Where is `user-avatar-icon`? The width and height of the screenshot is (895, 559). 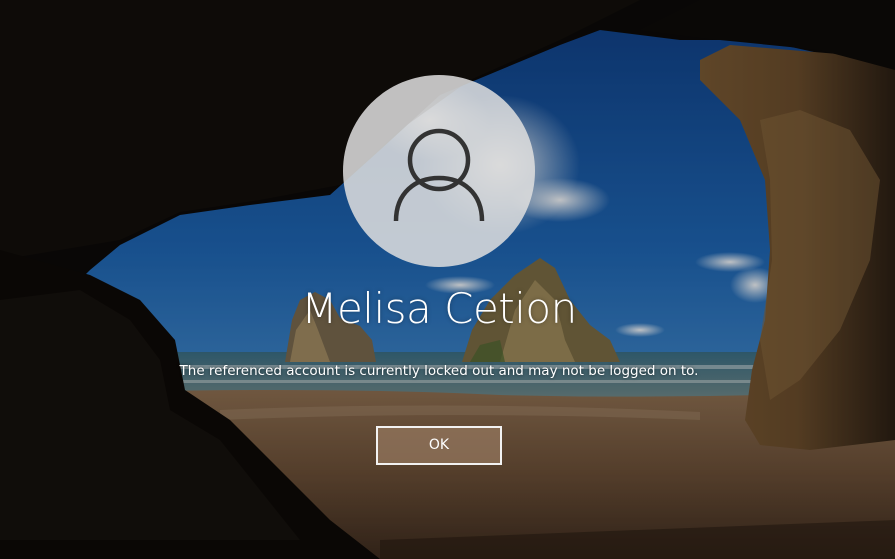
user-avatar-icon is located at coordinates (439, 175).